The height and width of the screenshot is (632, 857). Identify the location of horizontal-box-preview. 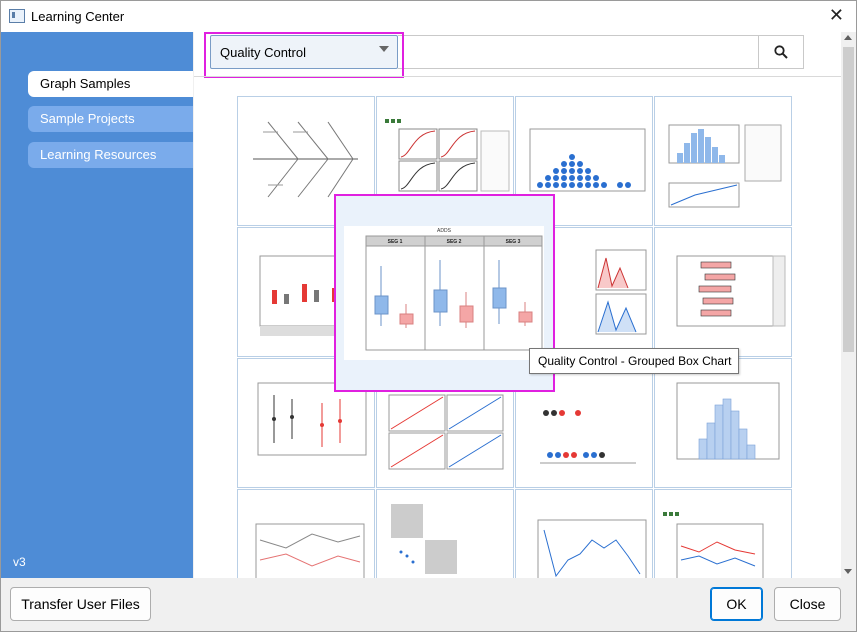
(731, 291).